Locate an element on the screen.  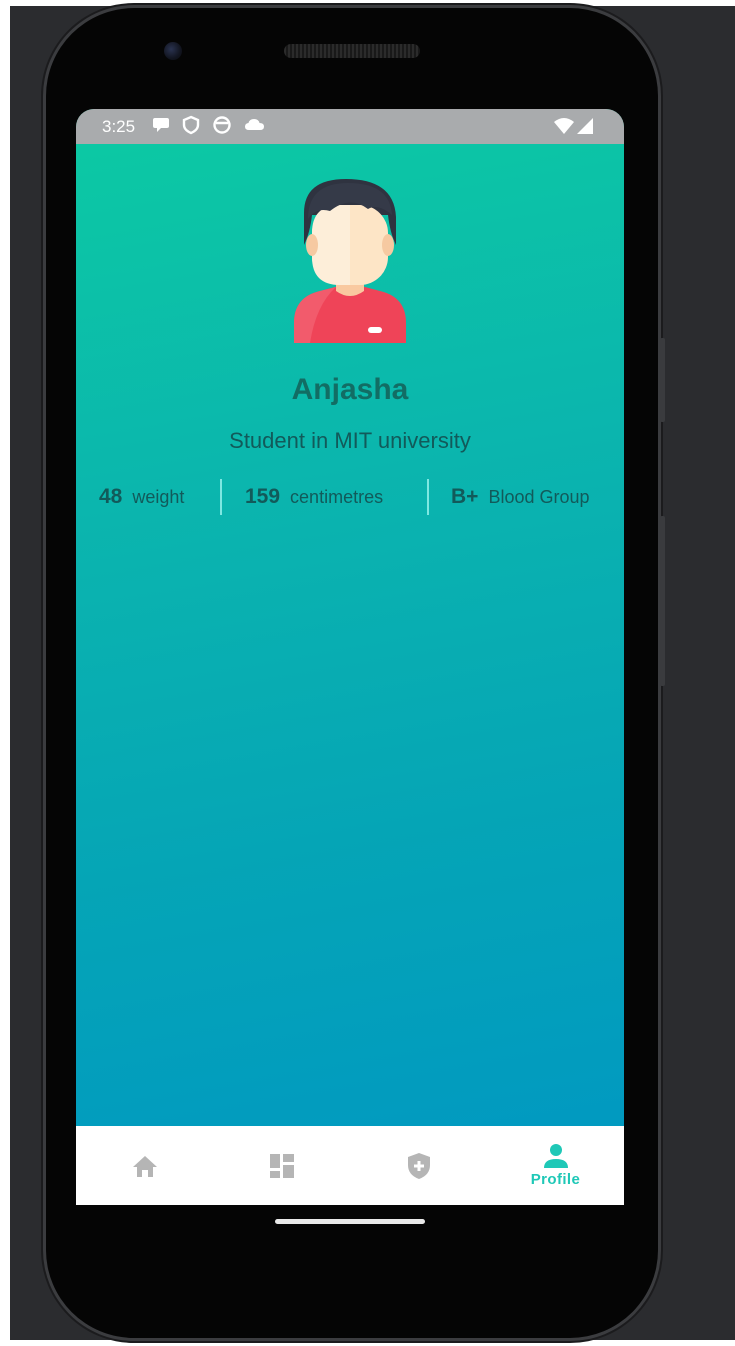
status-system-icons is located at coordinates (574, 126).